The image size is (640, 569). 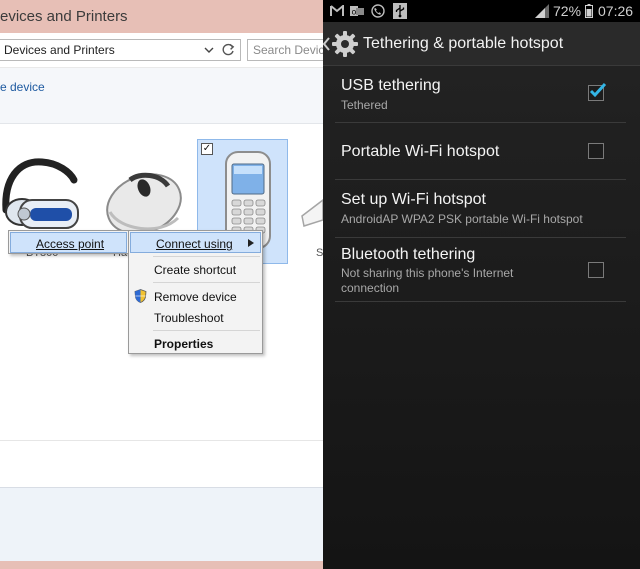 I want to click on action-bar: Tethering & portable hotspot, so click(x=481, y=44).